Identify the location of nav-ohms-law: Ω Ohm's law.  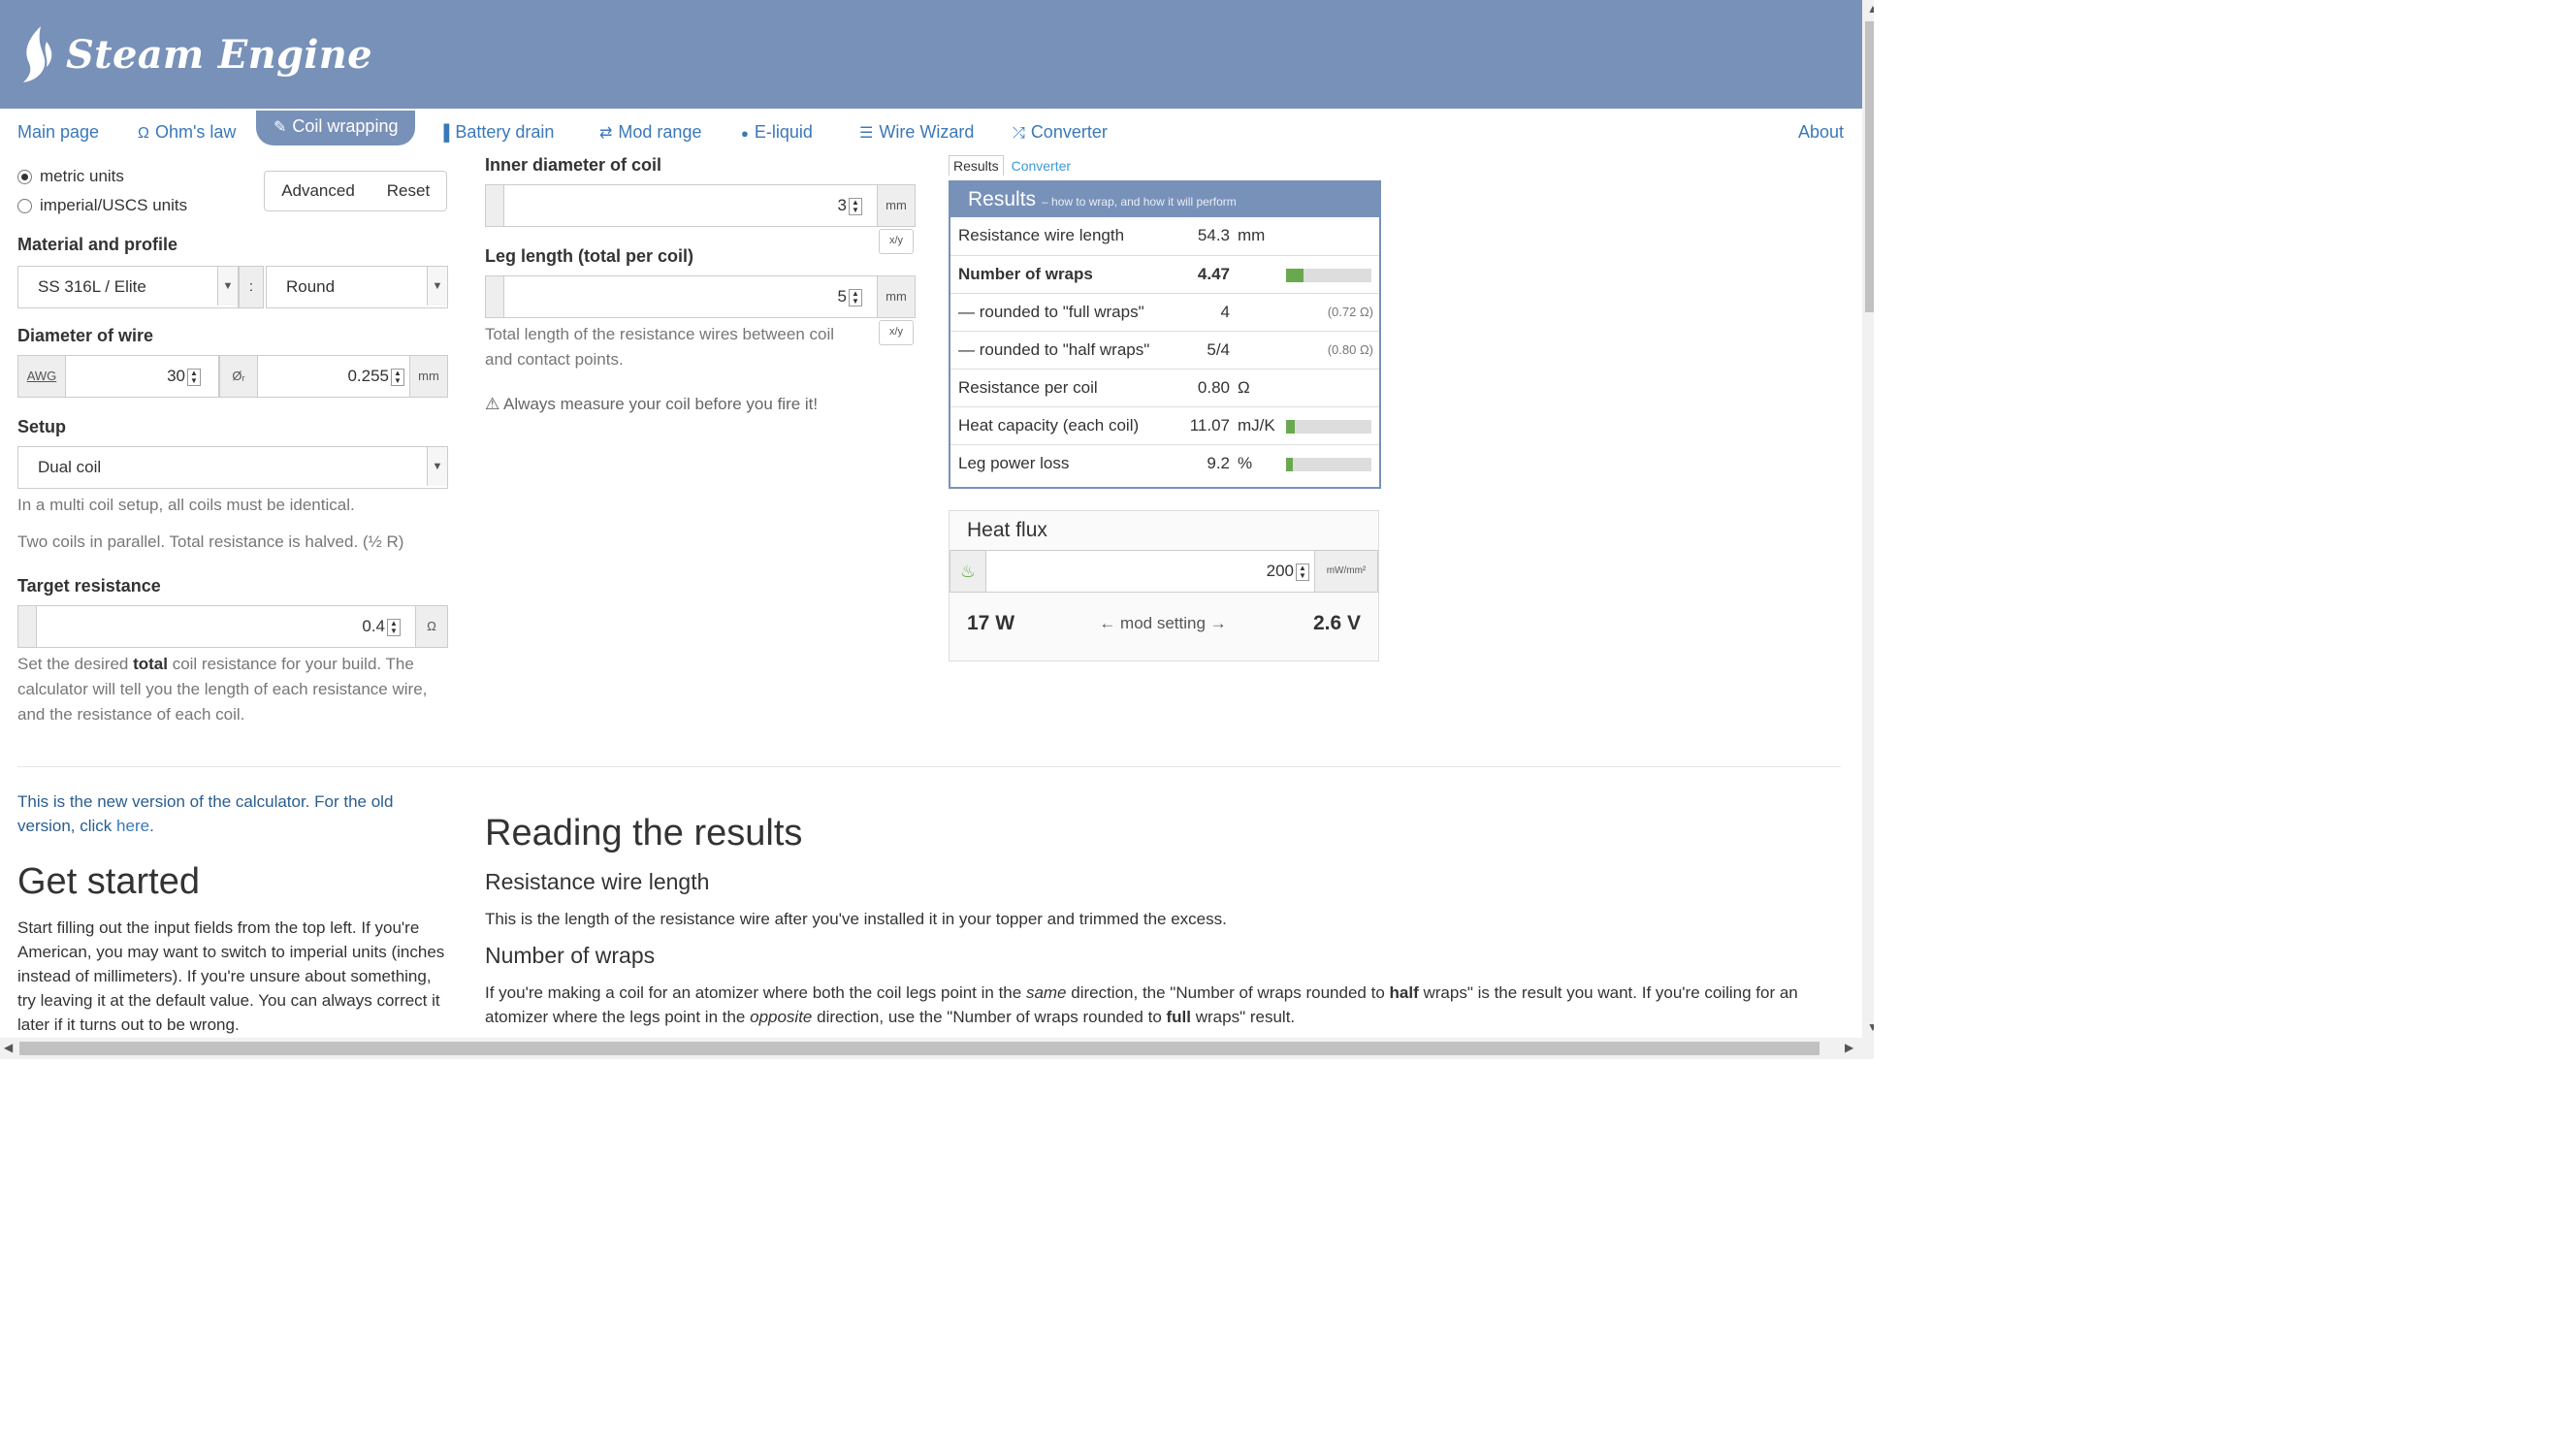
(187, 131).